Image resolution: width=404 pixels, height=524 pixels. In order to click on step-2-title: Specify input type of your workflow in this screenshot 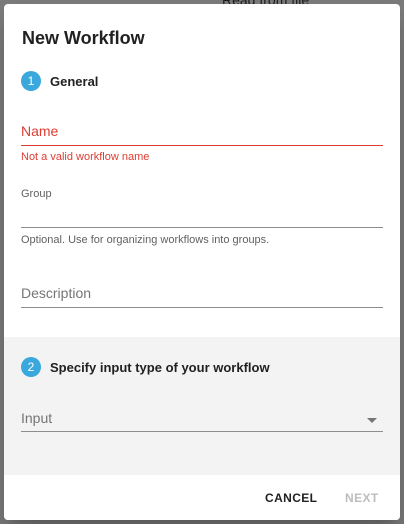, I will do `click(160, 367)`.